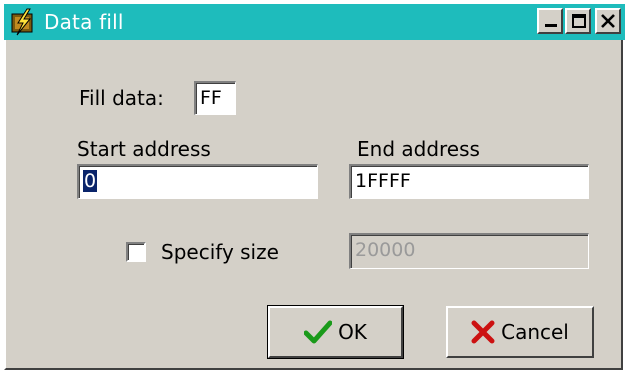 Image resolution: width=629 pixels, height=379 pixels. What do you see at coordinates (220, 252) in the screenshot?
I see `specify-size-label: Specify size` at bounding box center [220, 252].